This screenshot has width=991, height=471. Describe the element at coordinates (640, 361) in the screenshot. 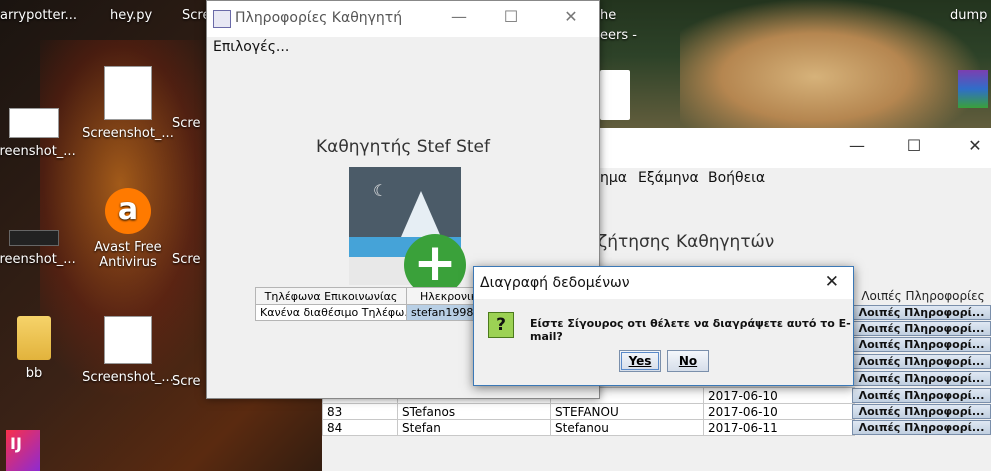

I see `yes-button: Yes` at that location.